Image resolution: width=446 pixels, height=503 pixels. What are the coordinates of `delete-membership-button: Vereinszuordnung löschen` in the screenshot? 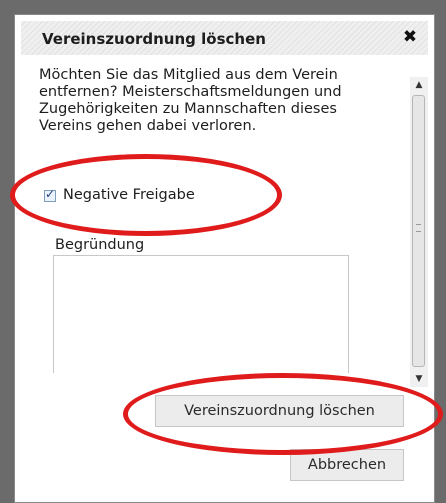 It's located at (279, 411).